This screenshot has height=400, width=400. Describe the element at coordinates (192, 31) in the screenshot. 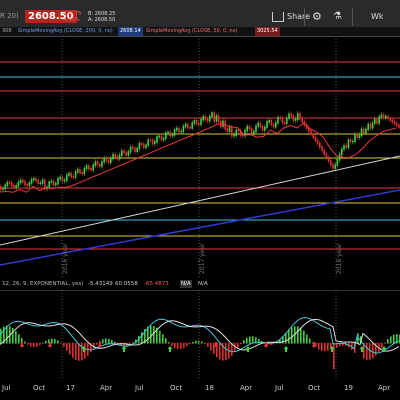

I see `sma-50-label: SimpleMovingAvg (CLOSE, 50, 0, no)` at that location.